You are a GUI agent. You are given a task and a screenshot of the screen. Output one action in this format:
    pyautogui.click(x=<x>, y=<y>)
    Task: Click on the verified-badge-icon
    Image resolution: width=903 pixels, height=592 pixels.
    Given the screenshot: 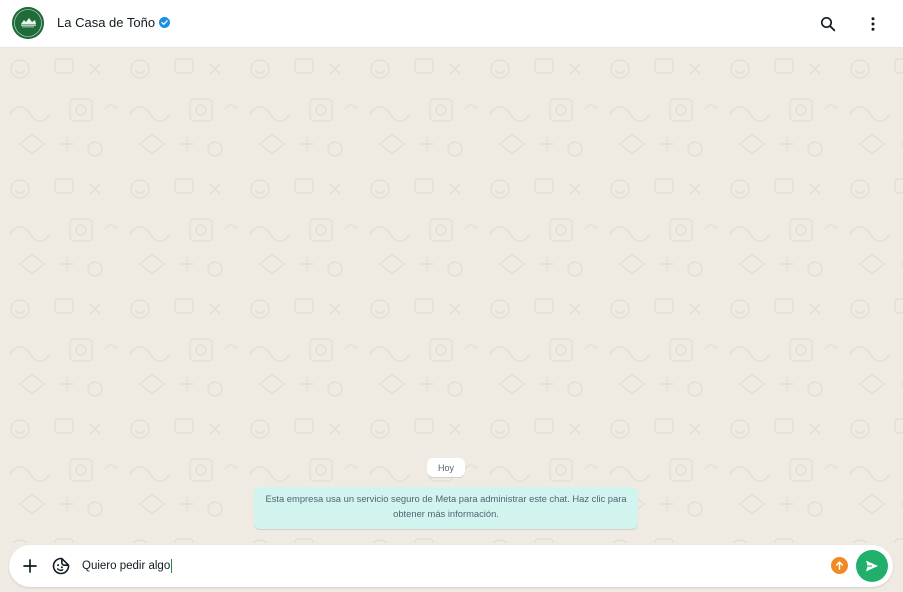 What is the action you would take?
    pyautogui.click(x=165, y=22)
    